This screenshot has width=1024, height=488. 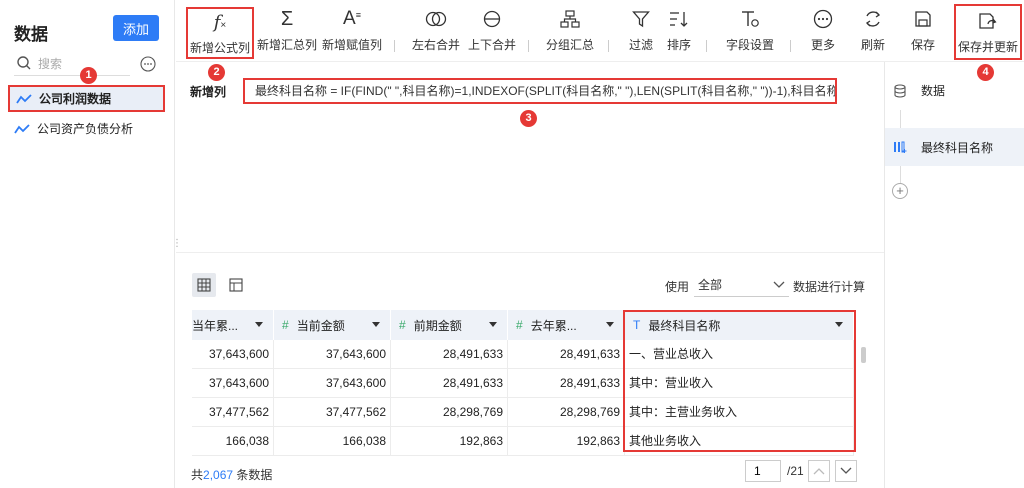 I want to click on merge-left-right-button: 左右合并, so click(x=436, y=33).